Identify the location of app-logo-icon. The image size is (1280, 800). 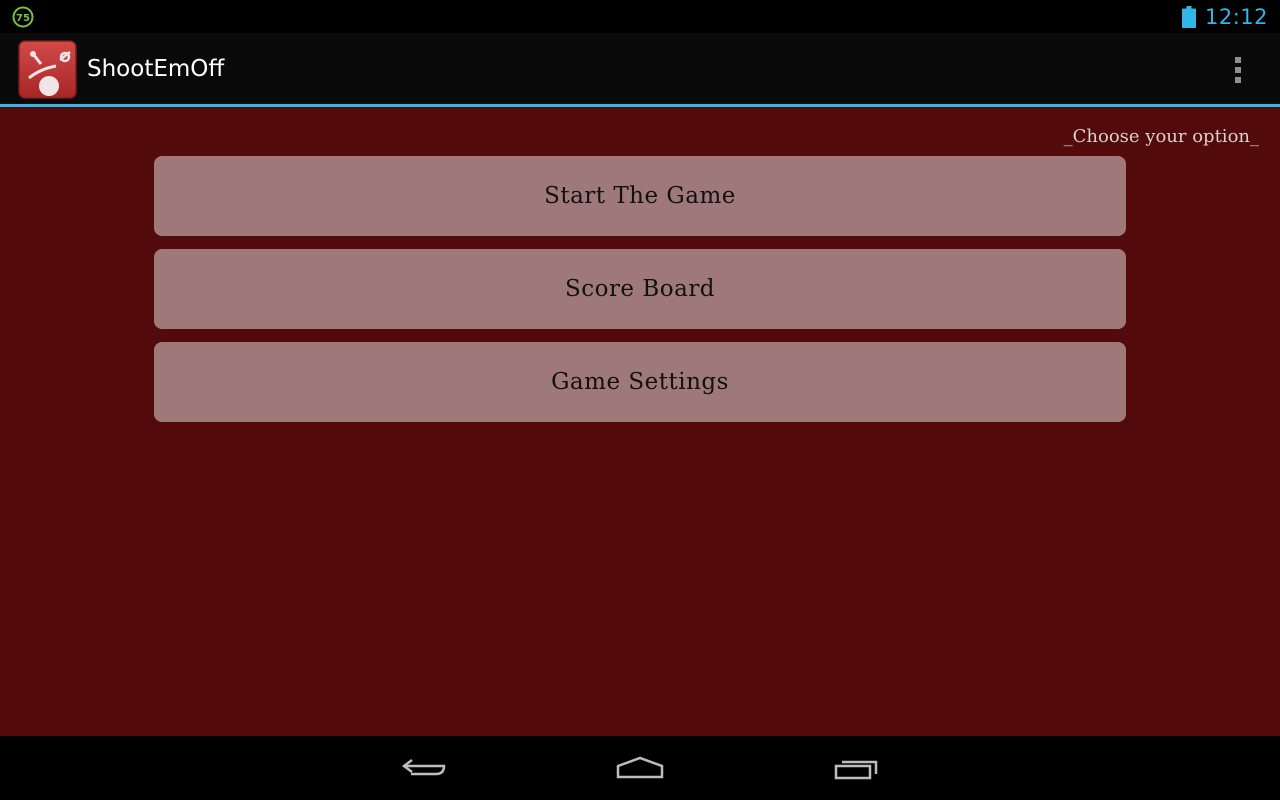
(47, 69).